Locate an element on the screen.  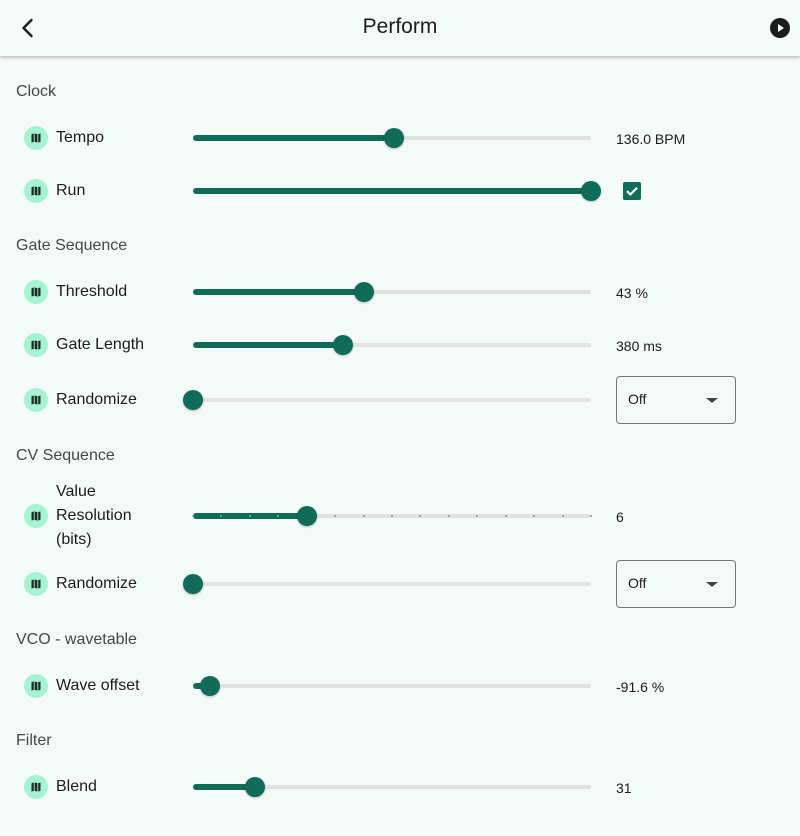
param-label: Wave offset is located at coordinates (98, 685).